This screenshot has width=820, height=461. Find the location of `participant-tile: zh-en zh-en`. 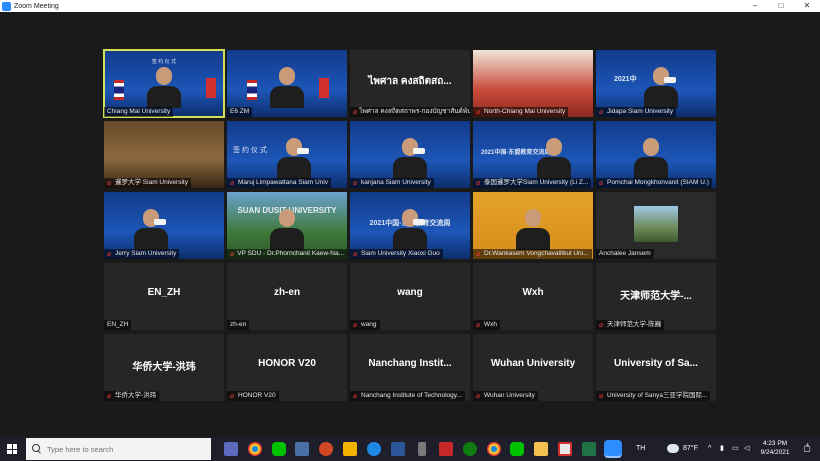

participant-tile: zh-en zh-en is located at coordinates (287, 296).